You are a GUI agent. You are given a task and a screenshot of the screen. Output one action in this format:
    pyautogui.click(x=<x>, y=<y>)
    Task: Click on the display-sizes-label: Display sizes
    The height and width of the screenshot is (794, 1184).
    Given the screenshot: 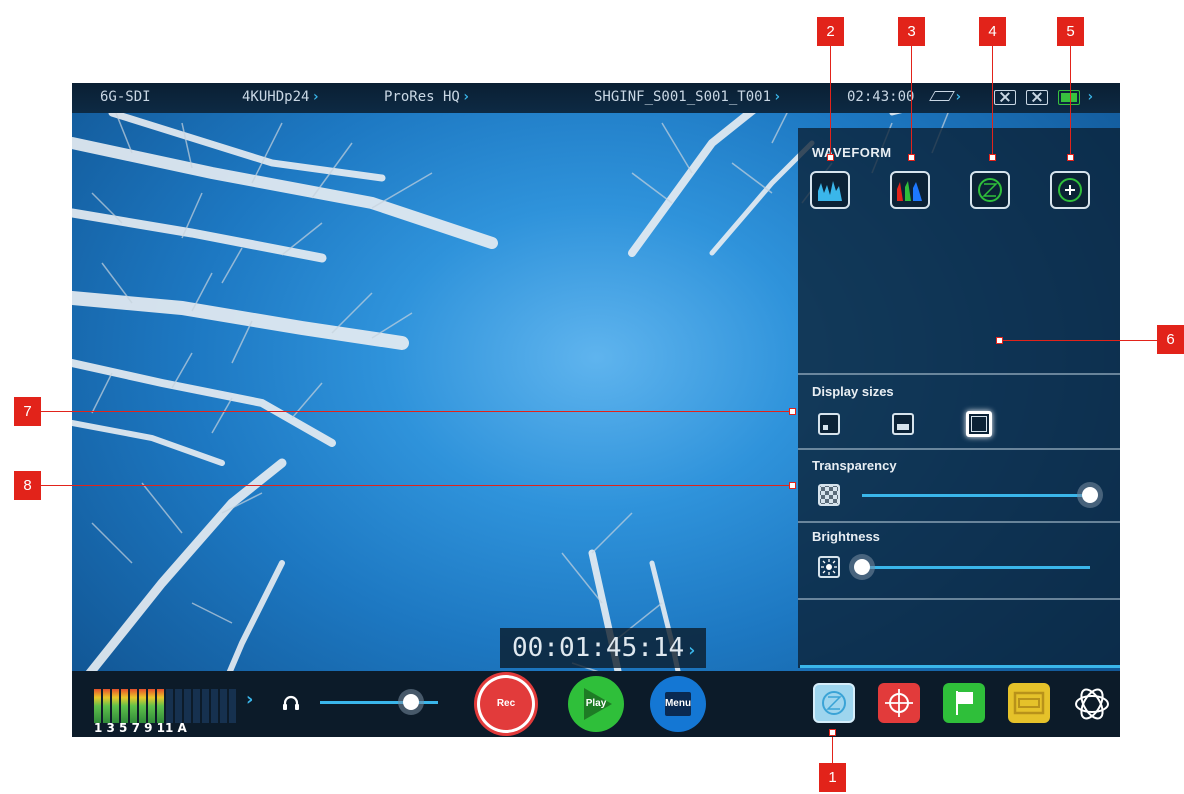 What is the action you would take?
    pyautogui.click(x=853, y=391)
    